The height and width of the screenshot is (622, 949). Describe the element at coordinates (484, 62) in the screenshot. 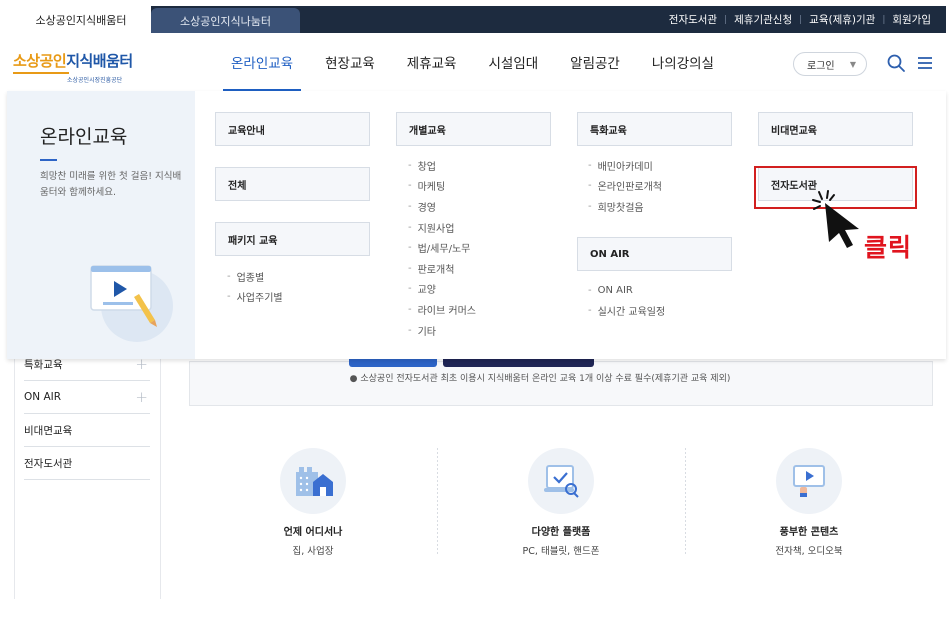

I see `main-nav: 온라인교육 현장교육 제휴교육 시설임대 알림공간 나의강의실` at that location.